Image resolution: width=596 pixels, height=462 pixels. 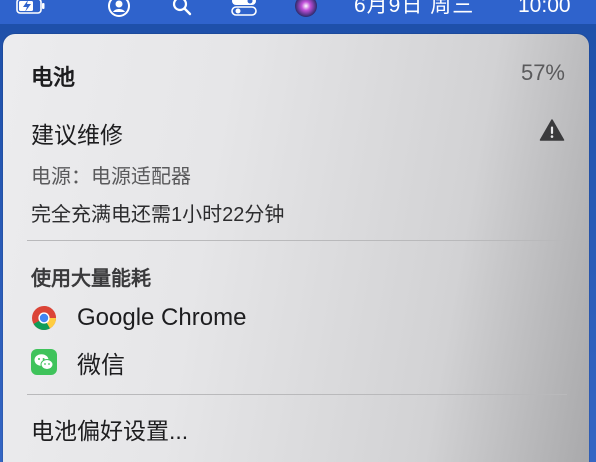 What do you see at coordinates (183, 9) in the screenshot?
I see `search-icon` at bounding box center [183, 9].